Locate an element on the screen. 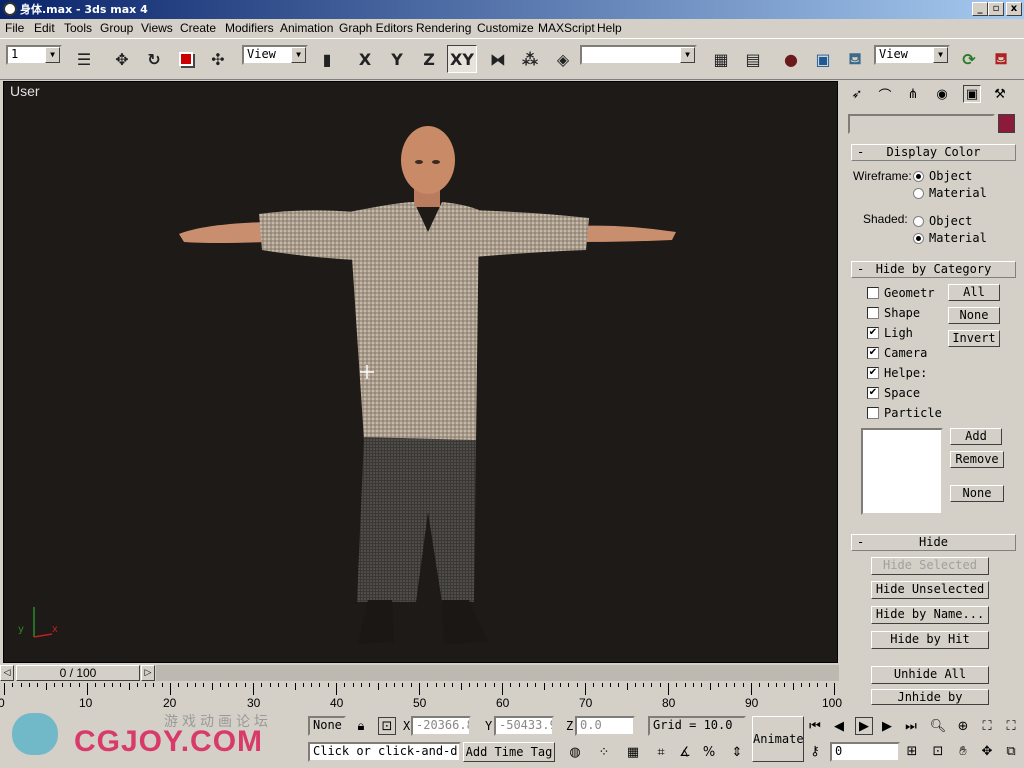  category-none-button: None is located at coordinates (974, 315).